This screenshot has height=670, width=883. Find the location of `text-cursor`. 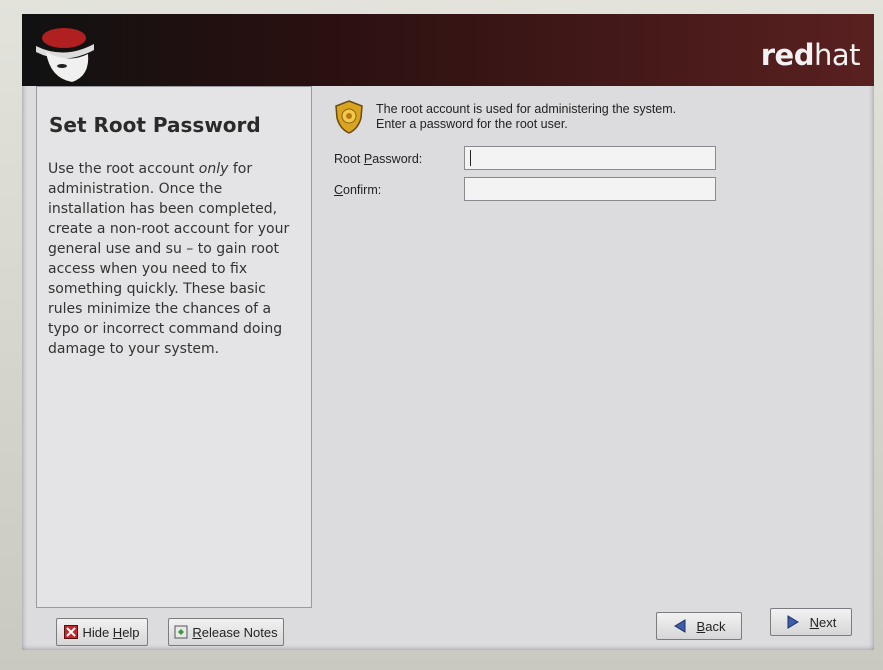

text-cursor is located at coordinates (470, 158).